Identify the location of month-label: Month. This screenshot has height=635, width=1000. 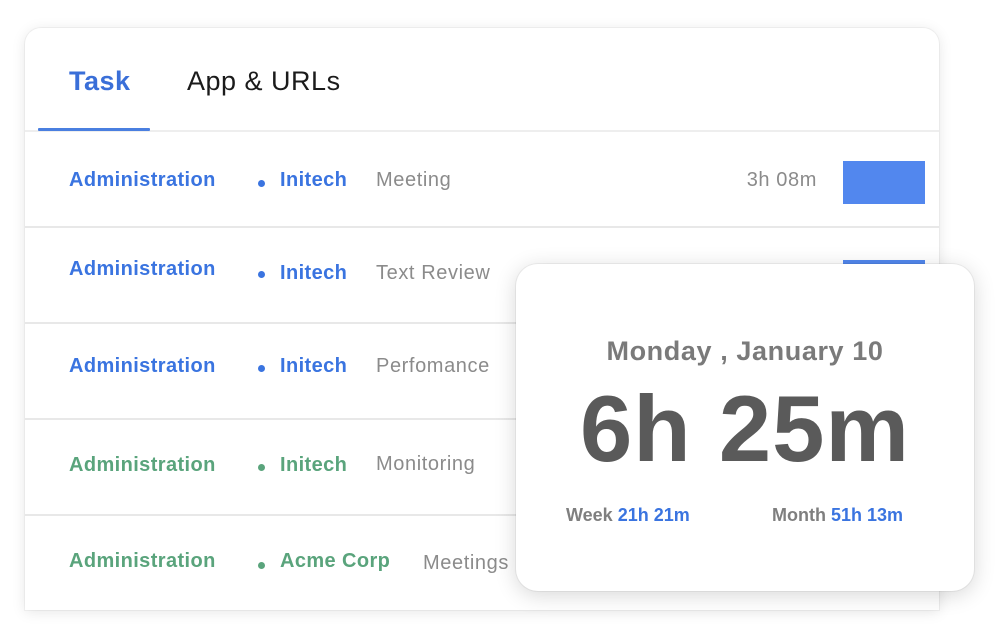
(799, 515).